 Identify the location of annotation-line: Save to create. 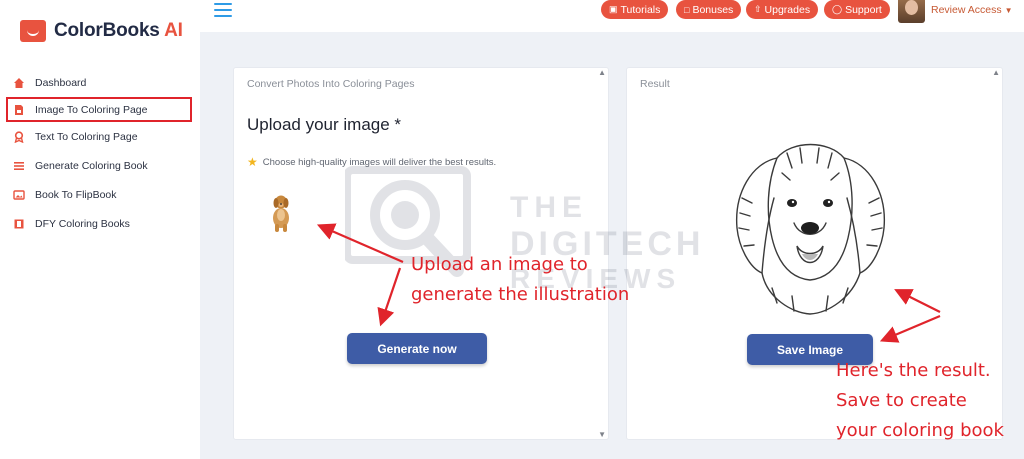
(901, 400).